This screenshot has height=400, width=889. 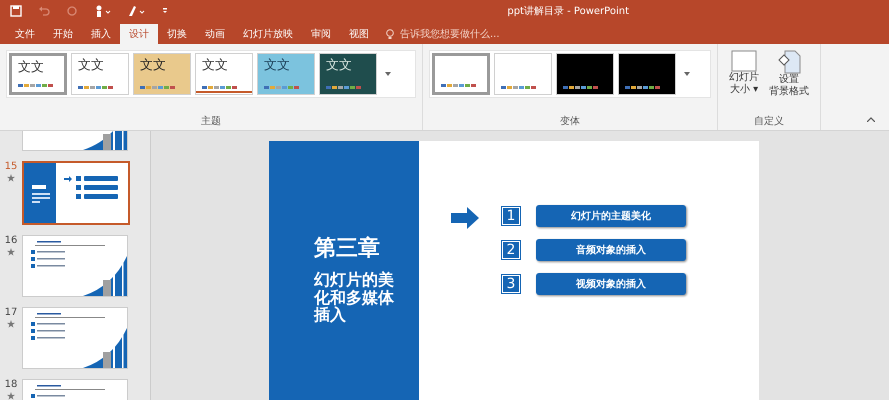 I want to click on collapse-ribbon-icon, so click(x=871, y=119).